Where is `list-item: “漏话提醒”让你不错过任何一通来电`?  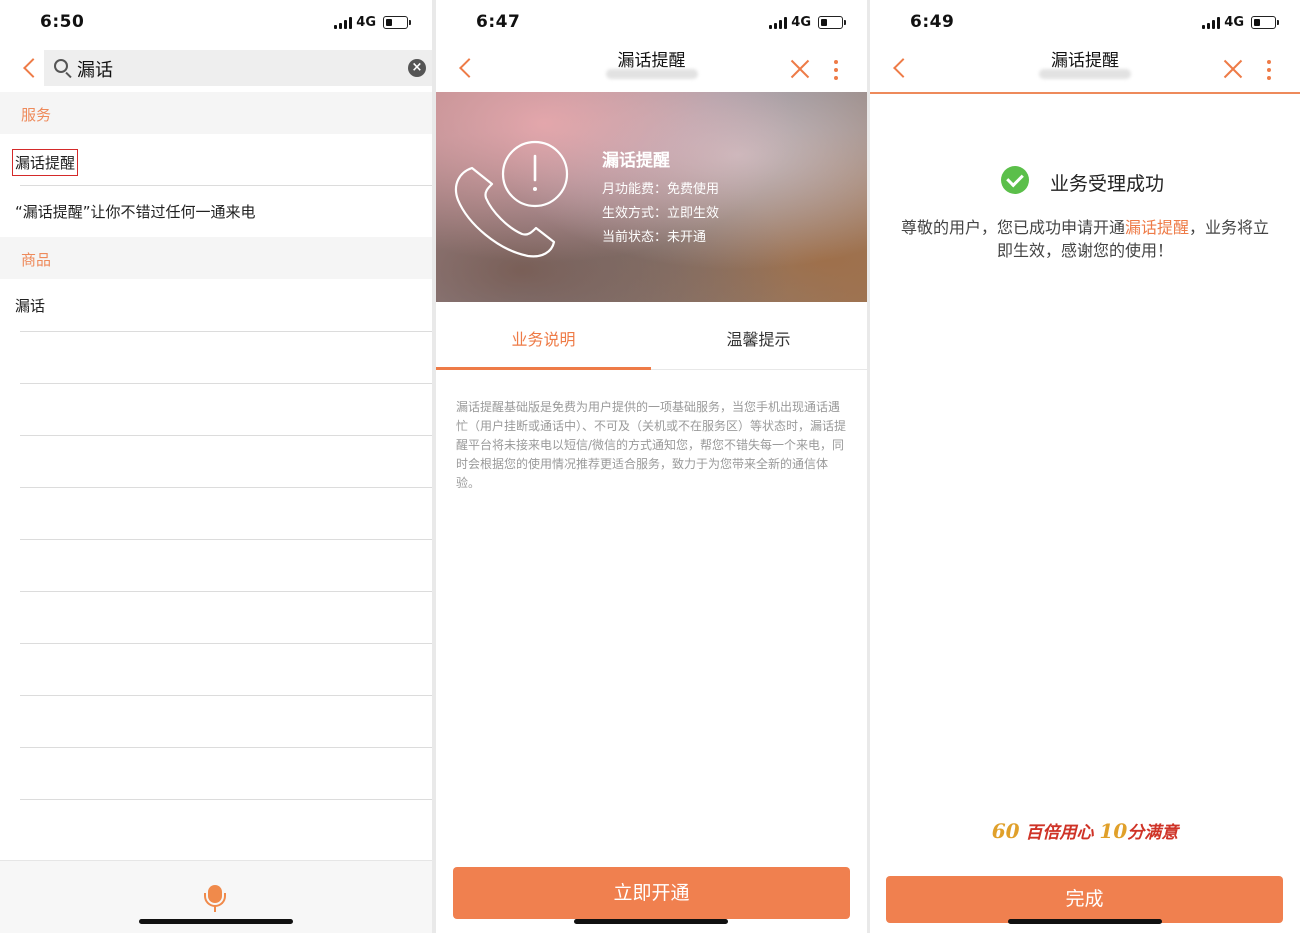
list-item: “漏话提醒”让你不错过任何一通来电 is located at coordinates (216, 211).